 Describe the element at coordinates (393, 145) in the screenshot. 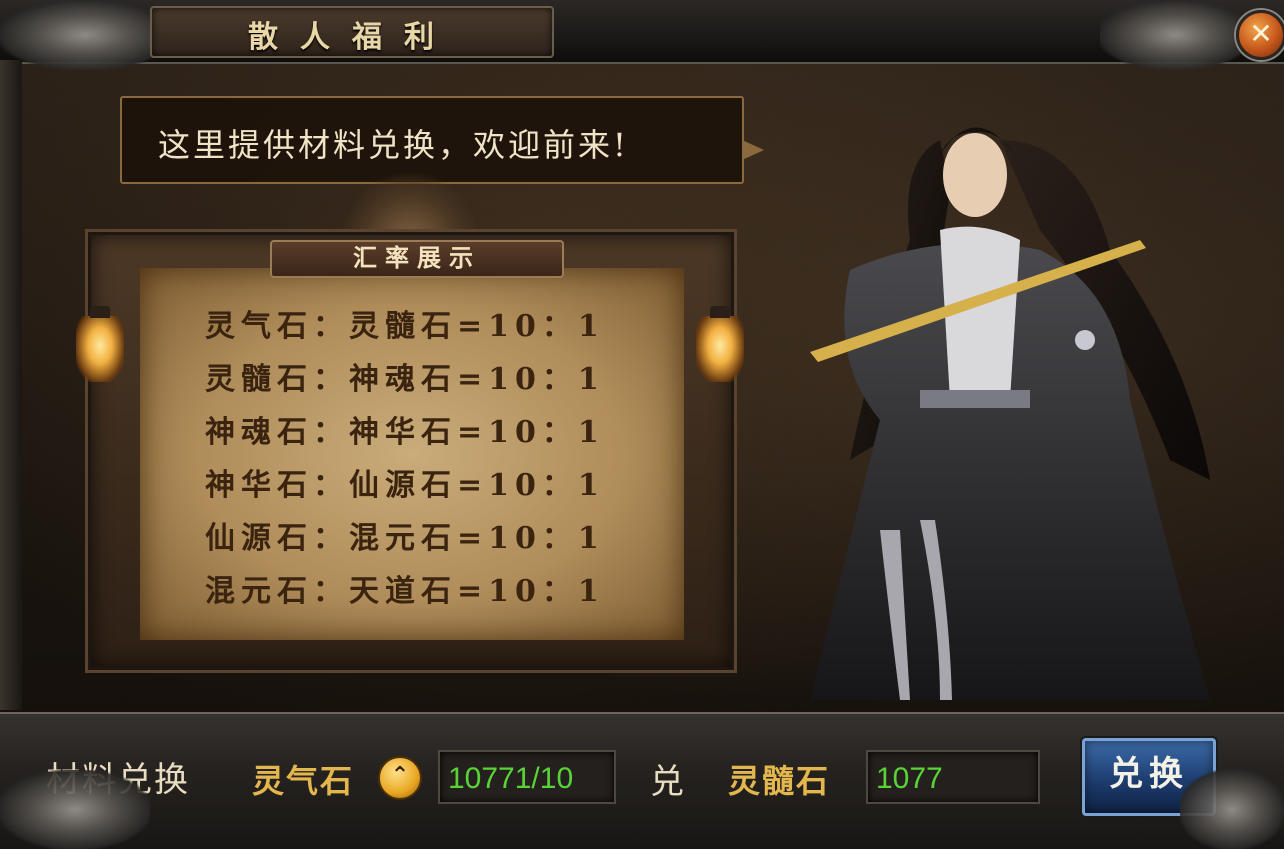

I see `npc-speech-text: 这里提供材料兑换，欢迎前来!` at that location.